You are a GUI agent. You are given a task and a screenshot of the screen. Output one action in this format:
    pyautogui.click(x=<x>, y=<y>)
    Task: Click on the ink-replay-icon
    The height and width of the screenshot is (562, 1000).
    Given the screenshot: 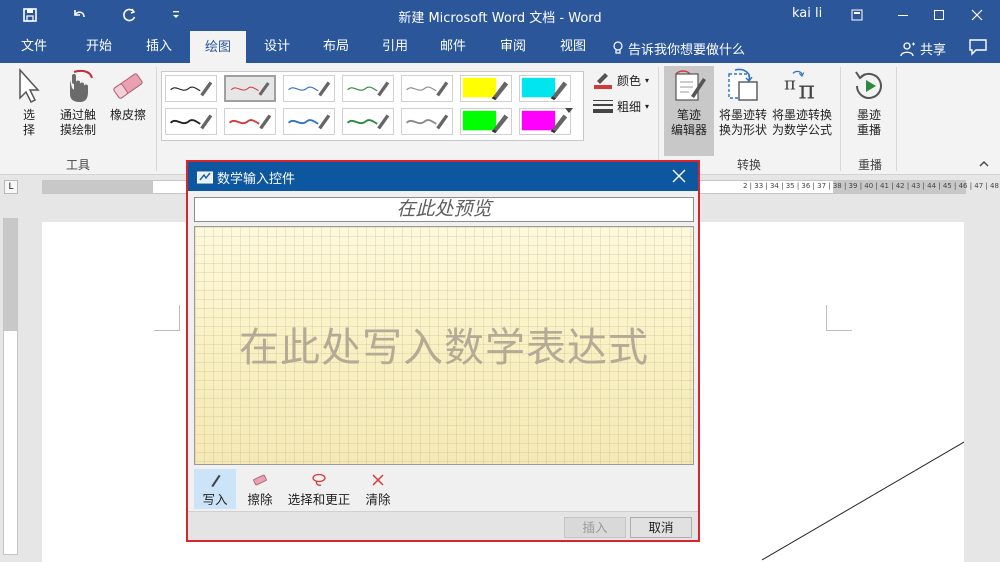 What is the action you would take?
    pyautogui.click(x=869, y=86)
    